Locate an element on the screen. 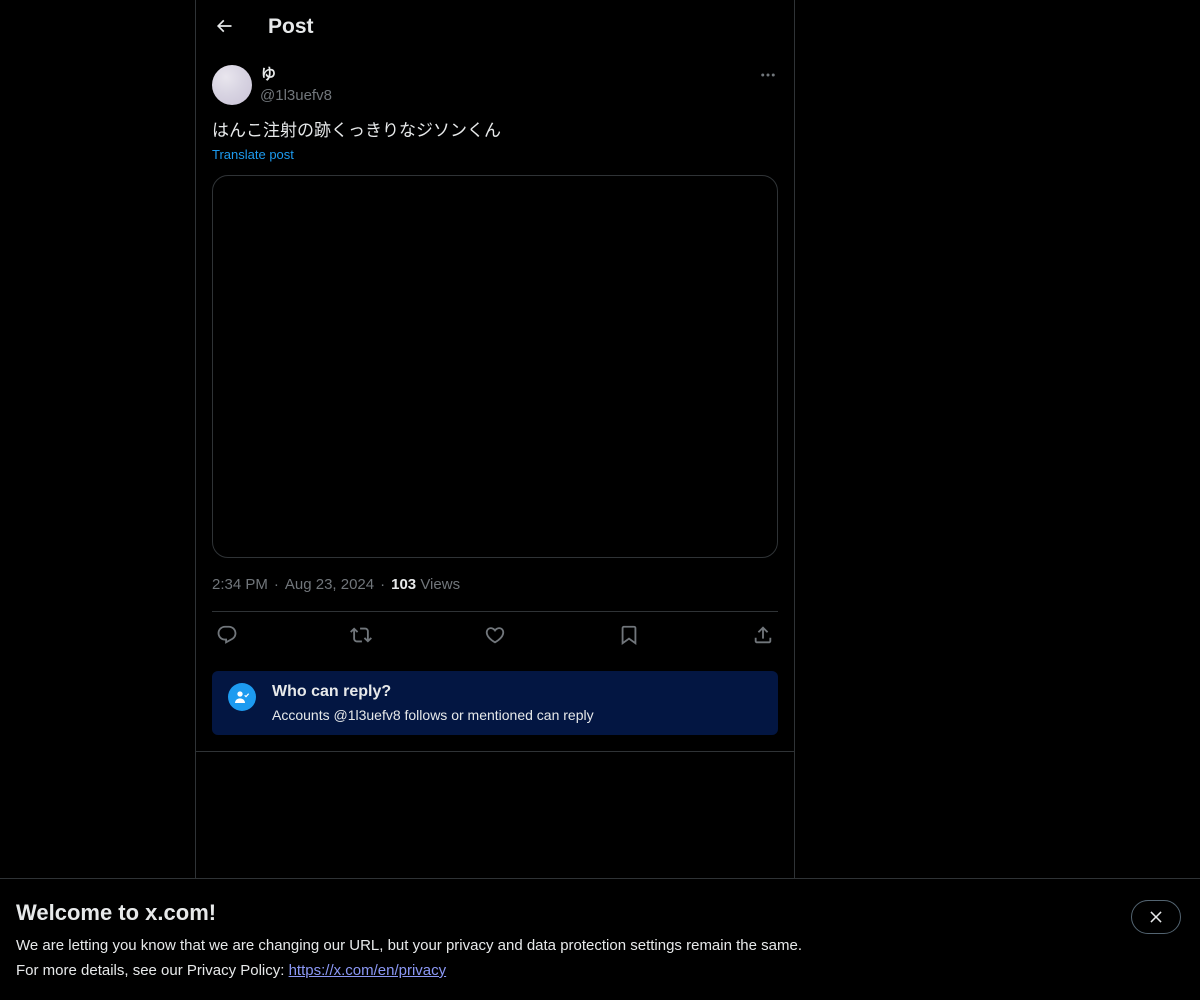 This screenshot has width=1200, height=1000. post-date: Aug 23, 2024 is located at coordinates (329, 584).